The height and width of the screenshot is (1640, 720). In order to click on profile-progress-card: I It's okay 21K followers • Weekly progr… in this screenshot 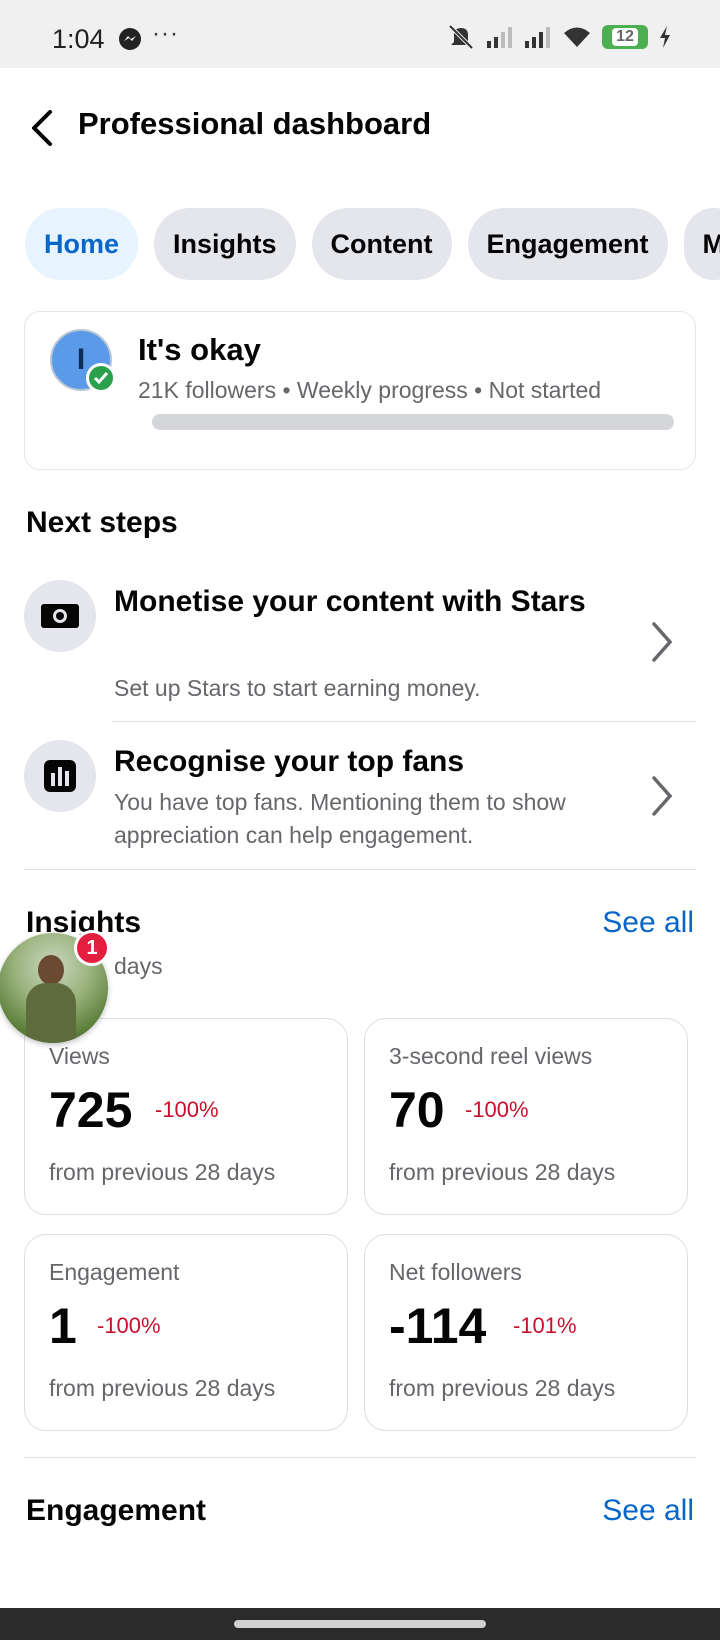, I will do `click(360, 390)`.